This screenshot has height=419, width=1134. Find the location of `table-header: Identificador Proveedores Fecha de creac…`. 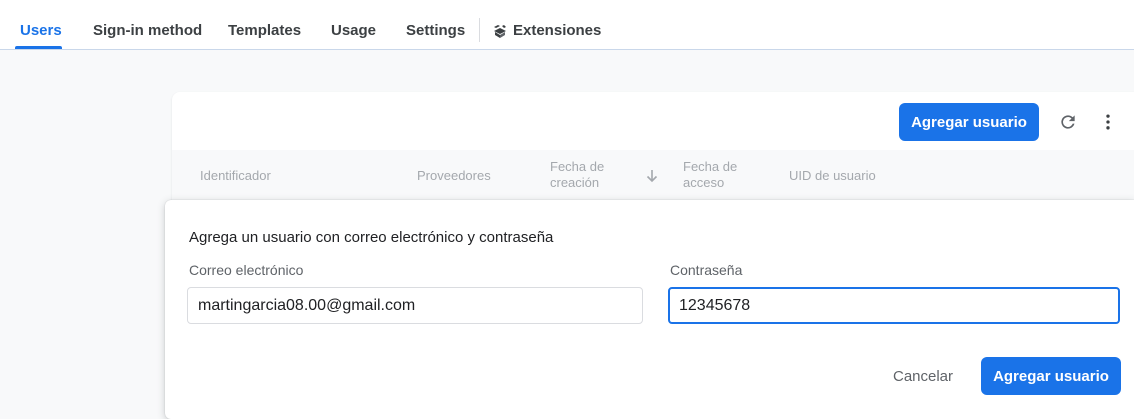

table-header: Identificador Proveedores Fecha de creac… is located at coordinates (653, 176).